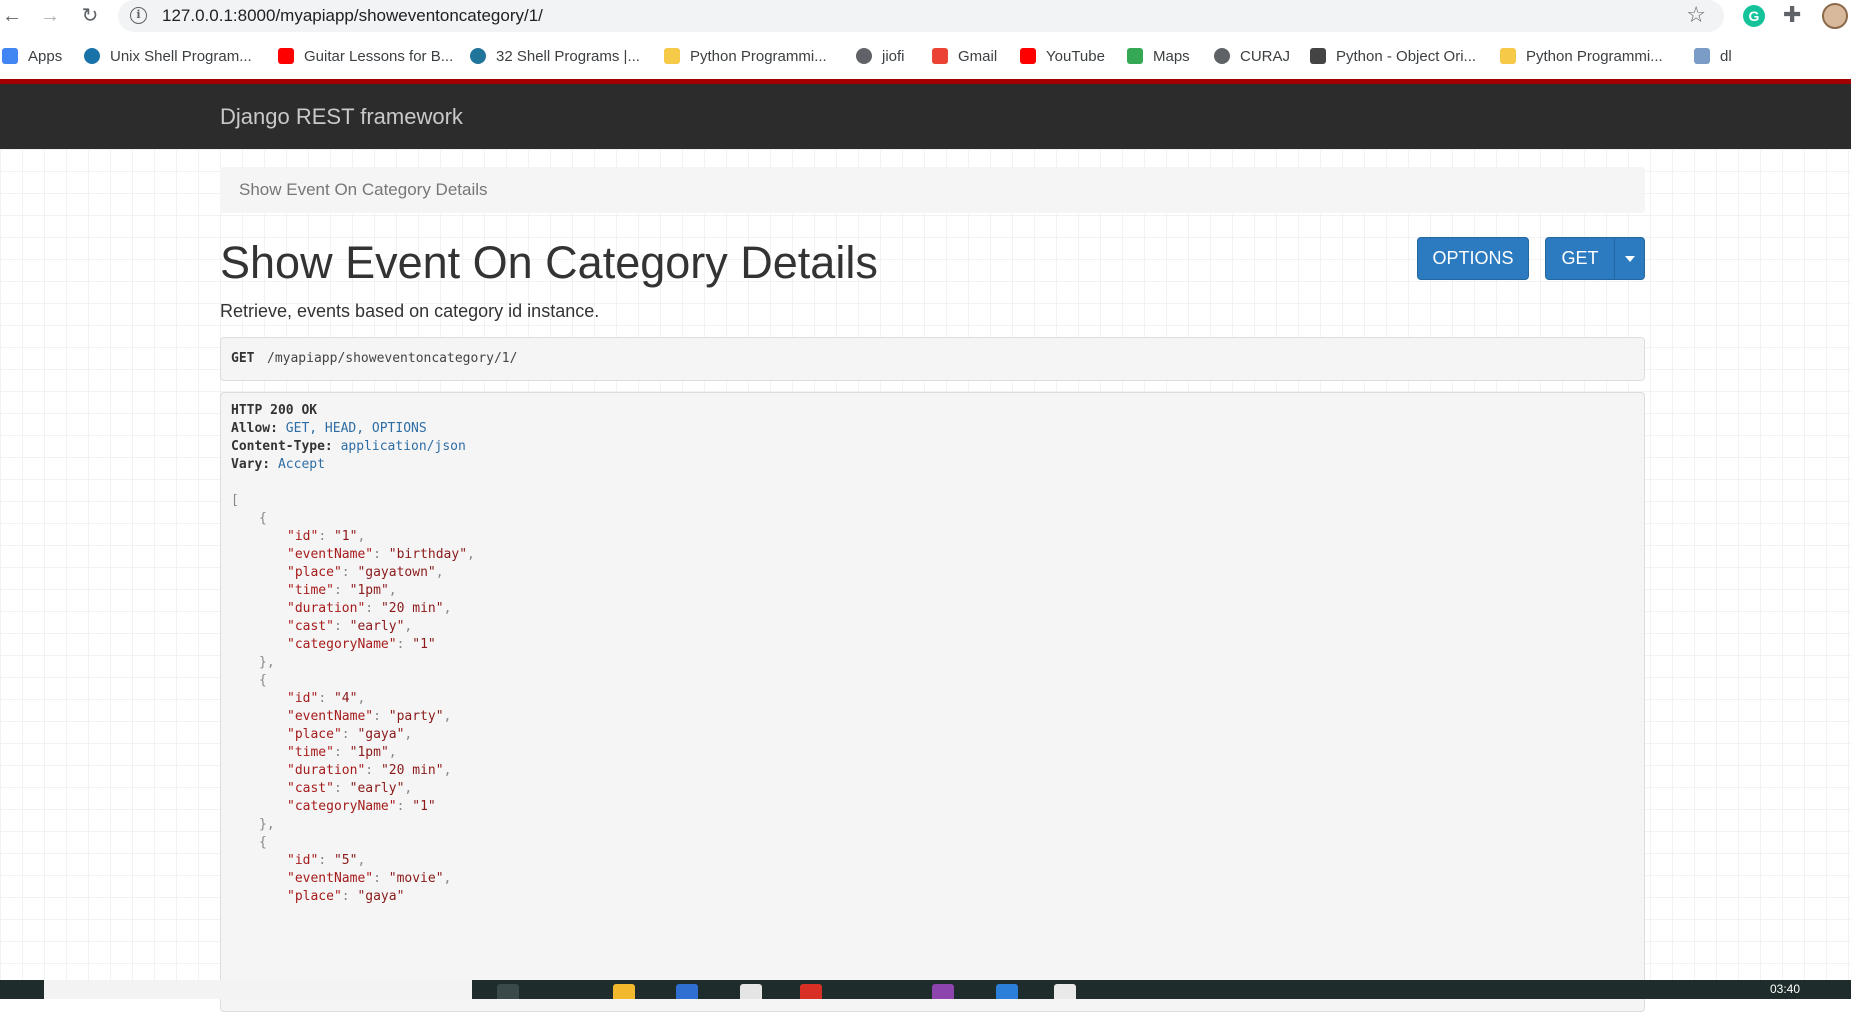 This screenshot has height=1012, width=1851. I want to click on json-value: movie, so click(416, 878).